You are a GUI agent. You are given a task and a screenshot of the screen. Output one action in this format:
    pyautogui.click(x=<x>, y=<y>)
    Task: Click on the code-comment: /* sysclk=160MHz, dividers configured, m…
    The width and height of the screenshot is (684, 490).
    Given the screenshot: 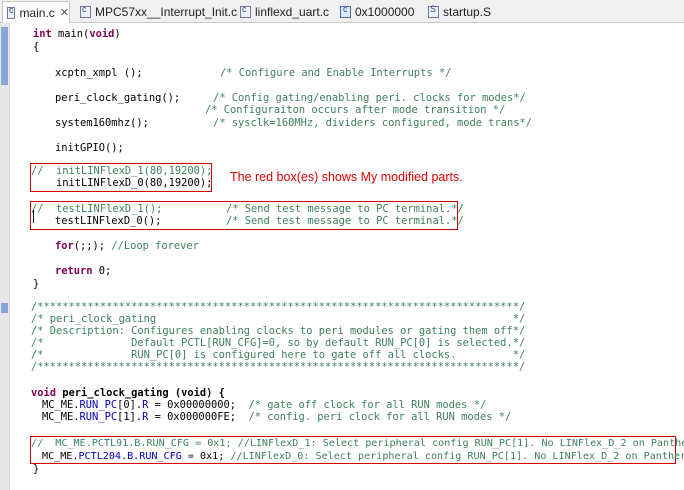 What is the action you would take?
    pyautogui.click(x=373, y=123)
    